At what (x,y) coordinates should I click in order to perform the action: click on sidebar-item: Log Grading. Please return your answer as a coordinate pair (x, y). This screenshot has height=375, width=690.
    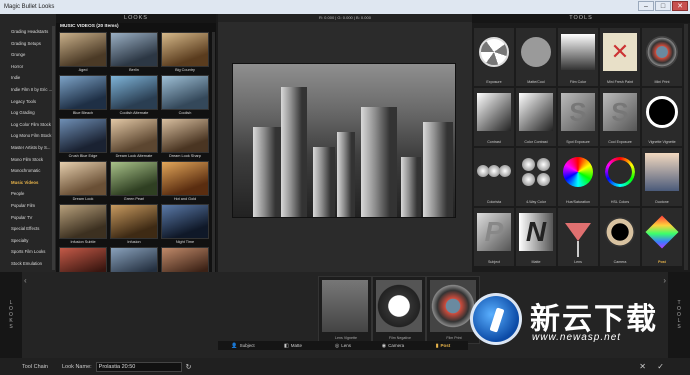
    Looking at the image, I should click on (28, 113).